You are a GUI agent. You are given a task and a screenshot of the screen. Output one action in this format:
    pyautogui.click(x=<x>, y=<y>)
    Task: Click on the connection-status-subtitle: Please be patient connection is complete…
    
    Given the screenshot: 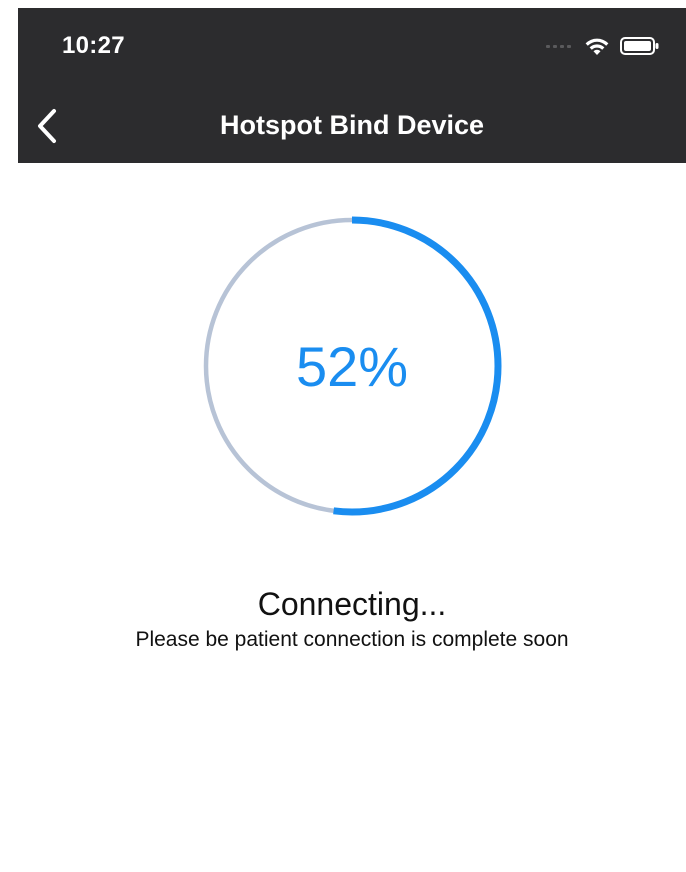 What is the action you would take?
    pyautogui.click(x=352, y=639)
    